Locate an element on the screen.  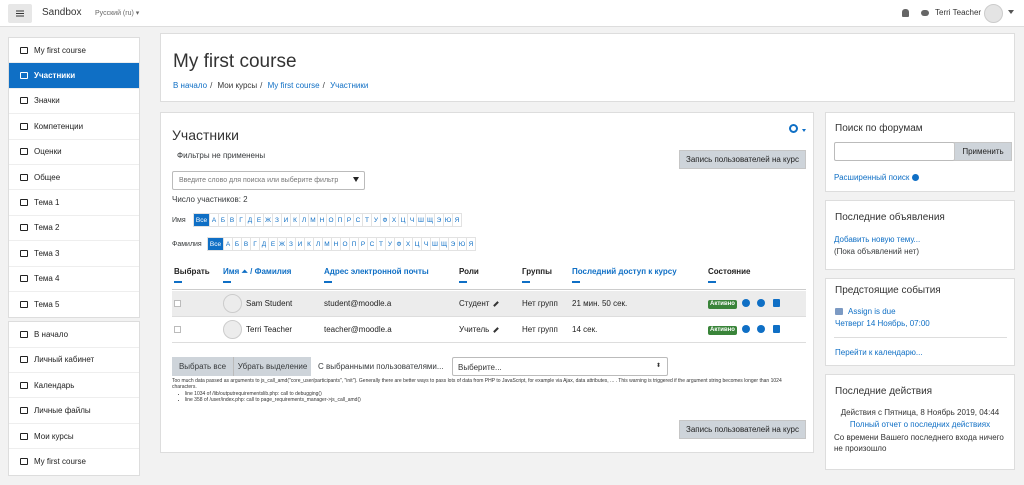
breadcrumb-home: В начало is located at coordinates (190, 85).